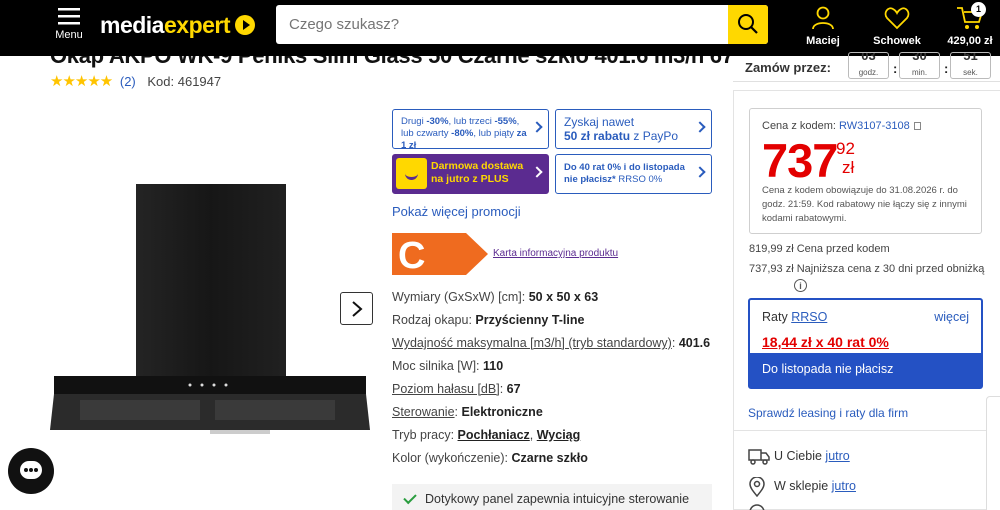 This screenshot has height=510, width=1000. What do you see at coordinates (563, 297) in the screenshot?
I see `spec-value: 50 x 50 x 63` at bounding box center [563, 297].